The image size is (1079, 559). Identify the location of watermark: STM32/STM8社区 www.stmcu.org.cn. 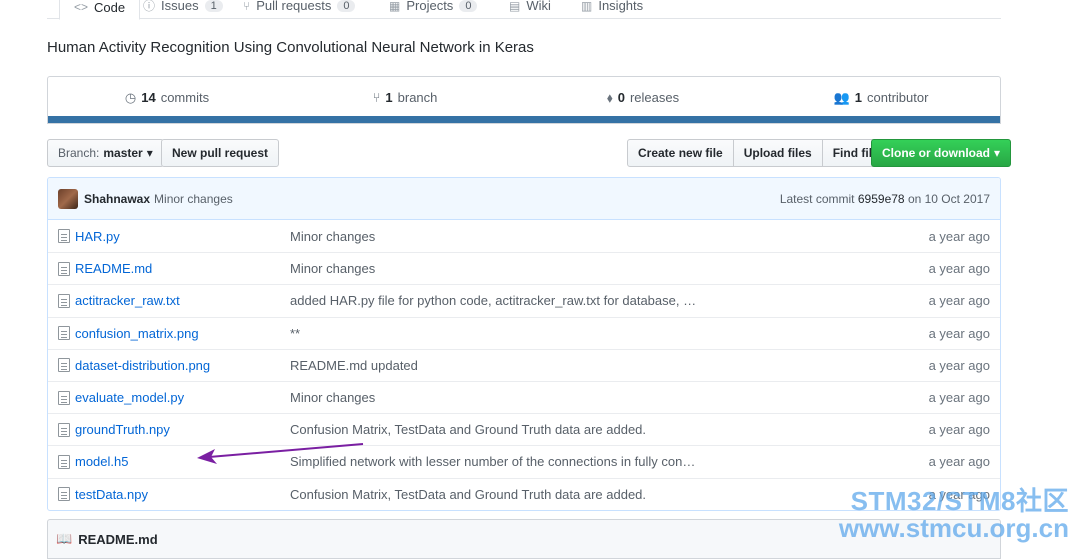
(953, 515).